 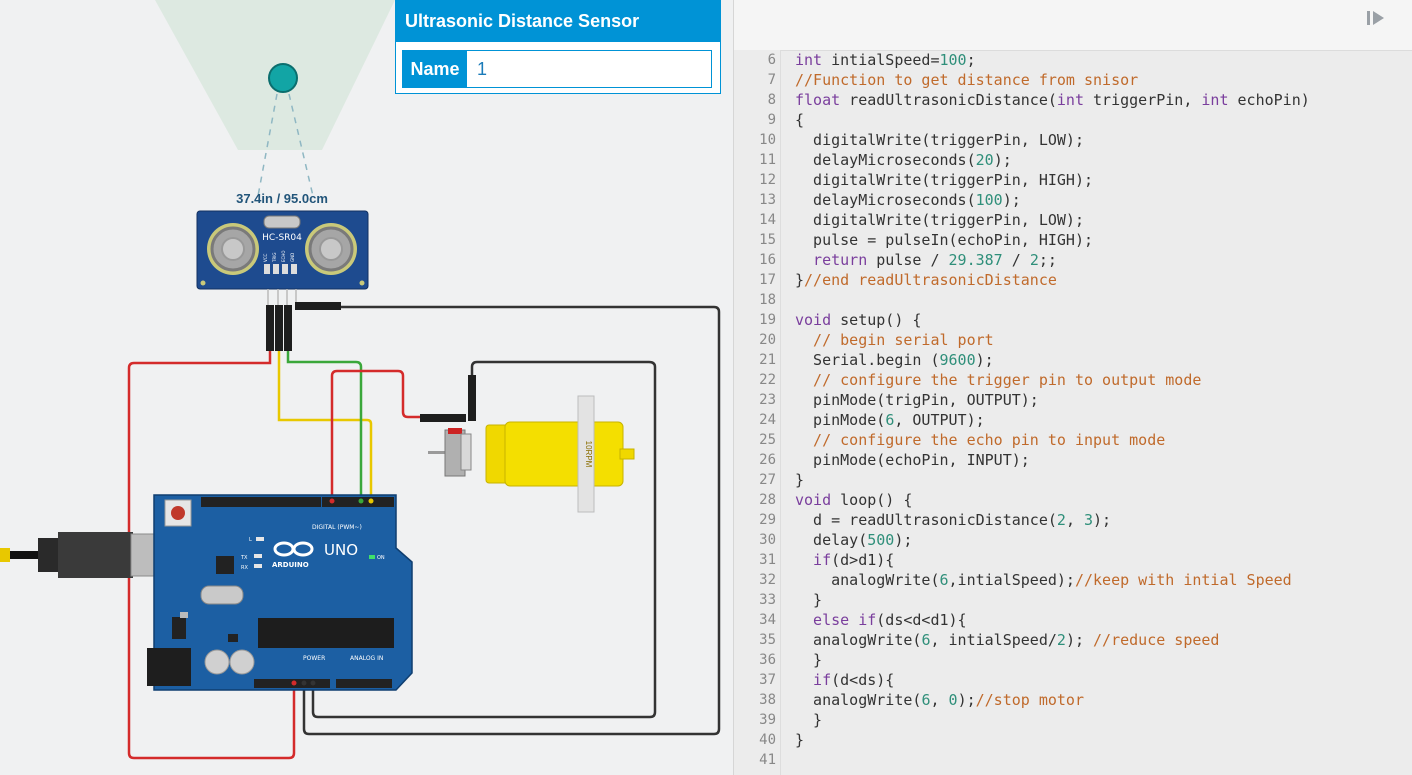 What do you see at coordinates (876, 320) in the screenshot?
I see `code-token: setup() {` at bounding box center [876, 320].